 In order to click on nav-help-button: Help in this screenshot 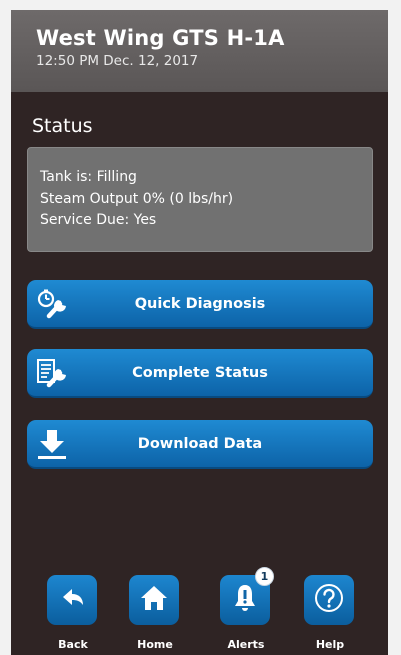, I will do `click(330, 610)`.